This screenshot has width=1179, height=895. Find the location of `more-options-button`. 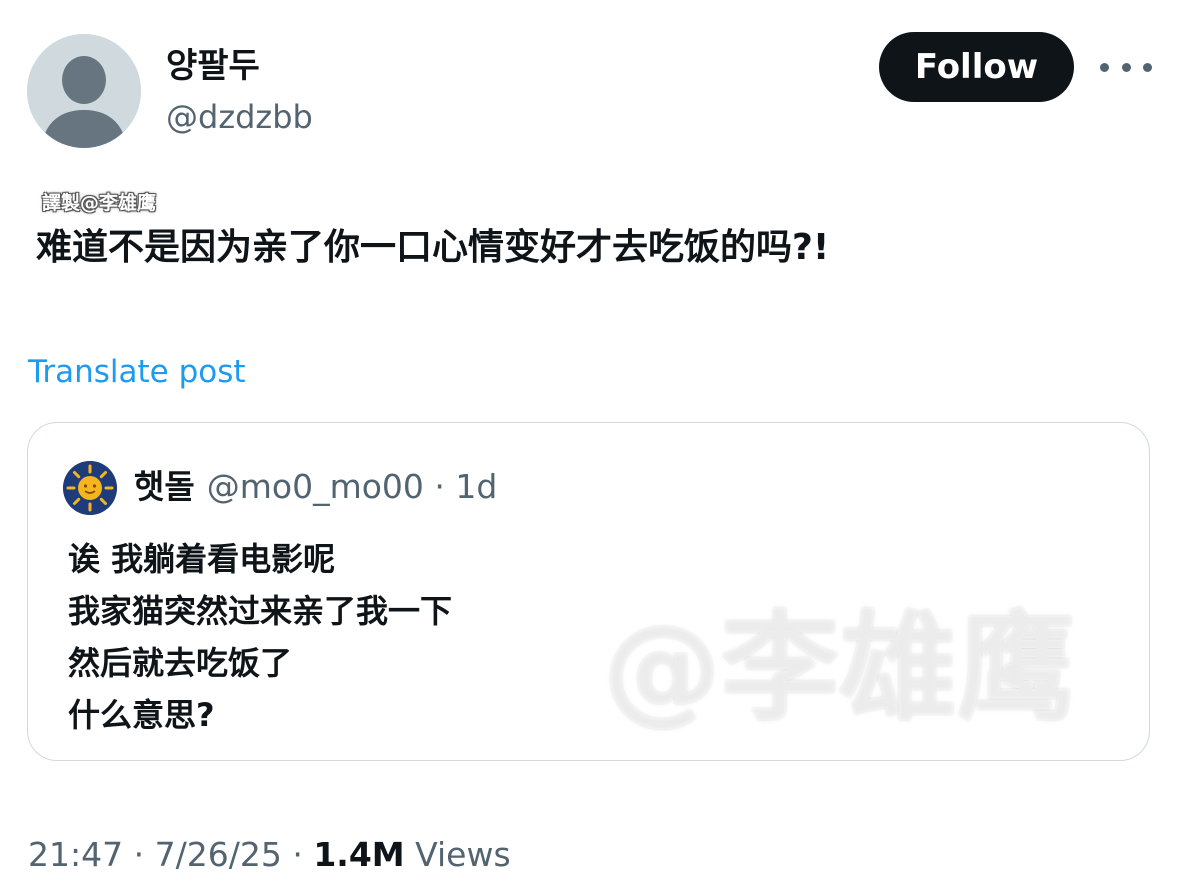

more-options-button is located at coordinates (1126, 67).